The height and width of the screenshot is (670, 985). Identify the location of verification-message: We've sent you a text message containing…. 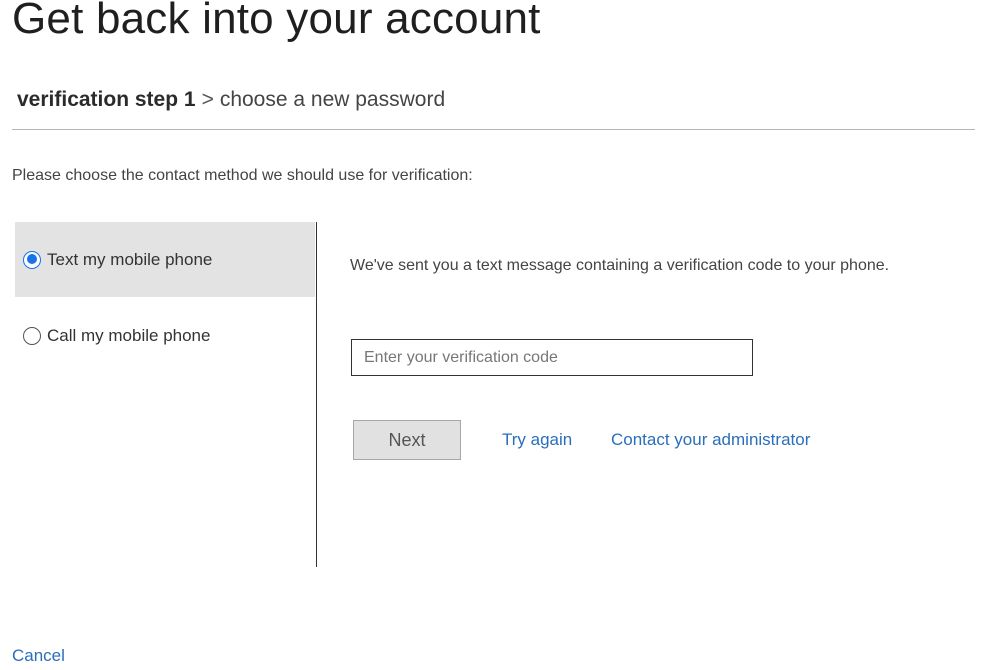
(620, 265).